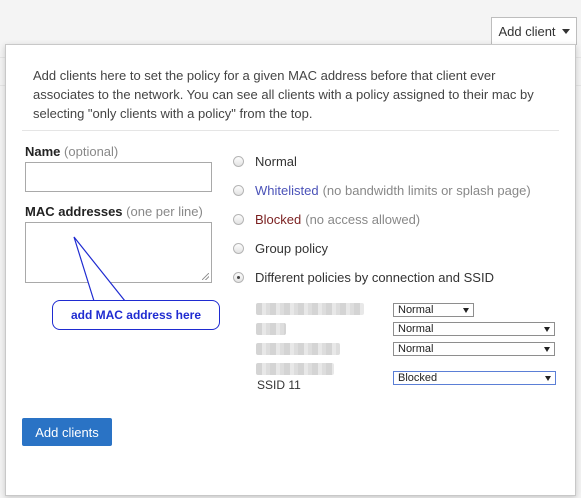 This screenshot has height=498, width=581. I want to click on radio-whitelisted, so click(238, 190).